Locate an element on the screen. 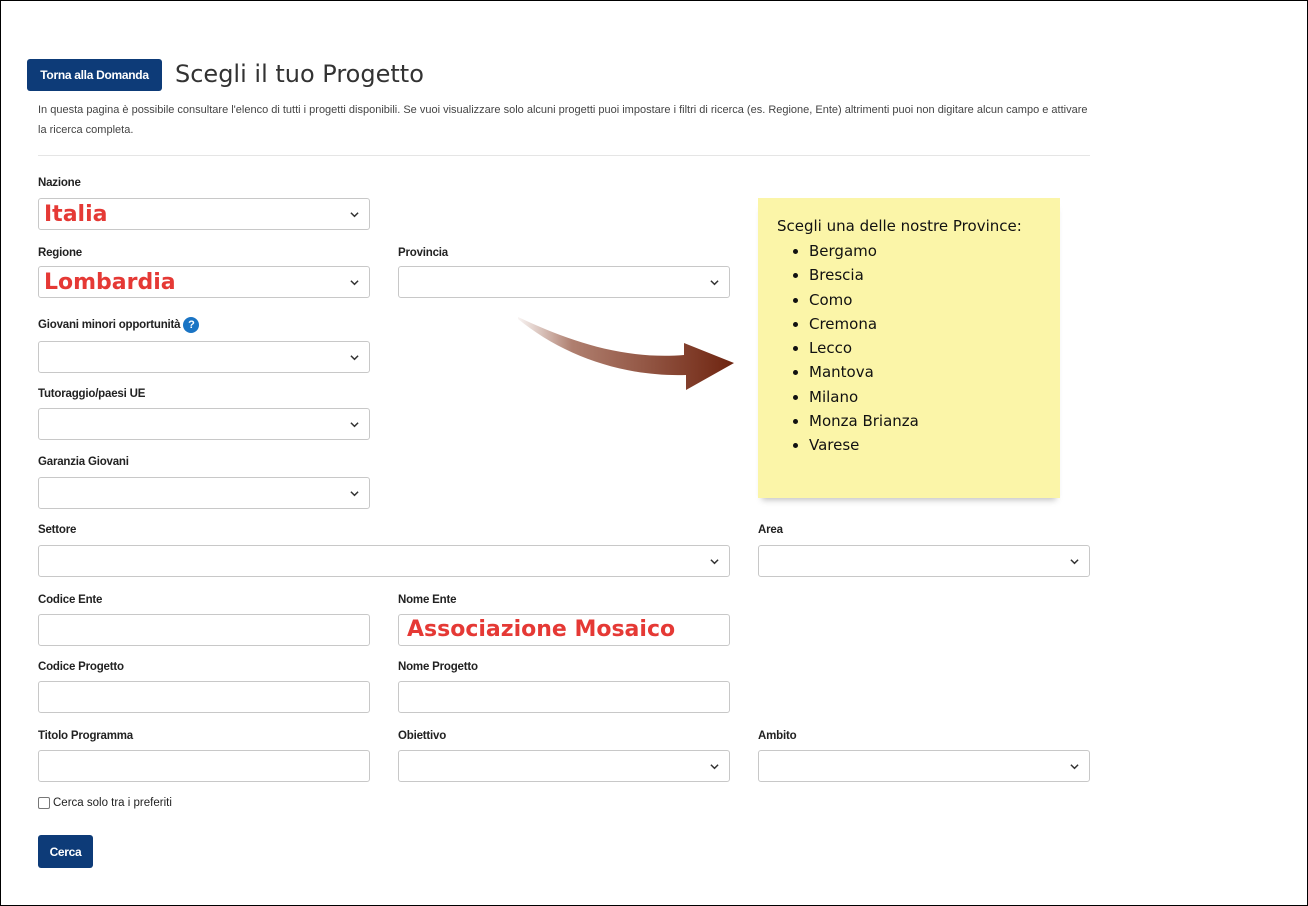  settore-select is located at coordinates (384, 561).